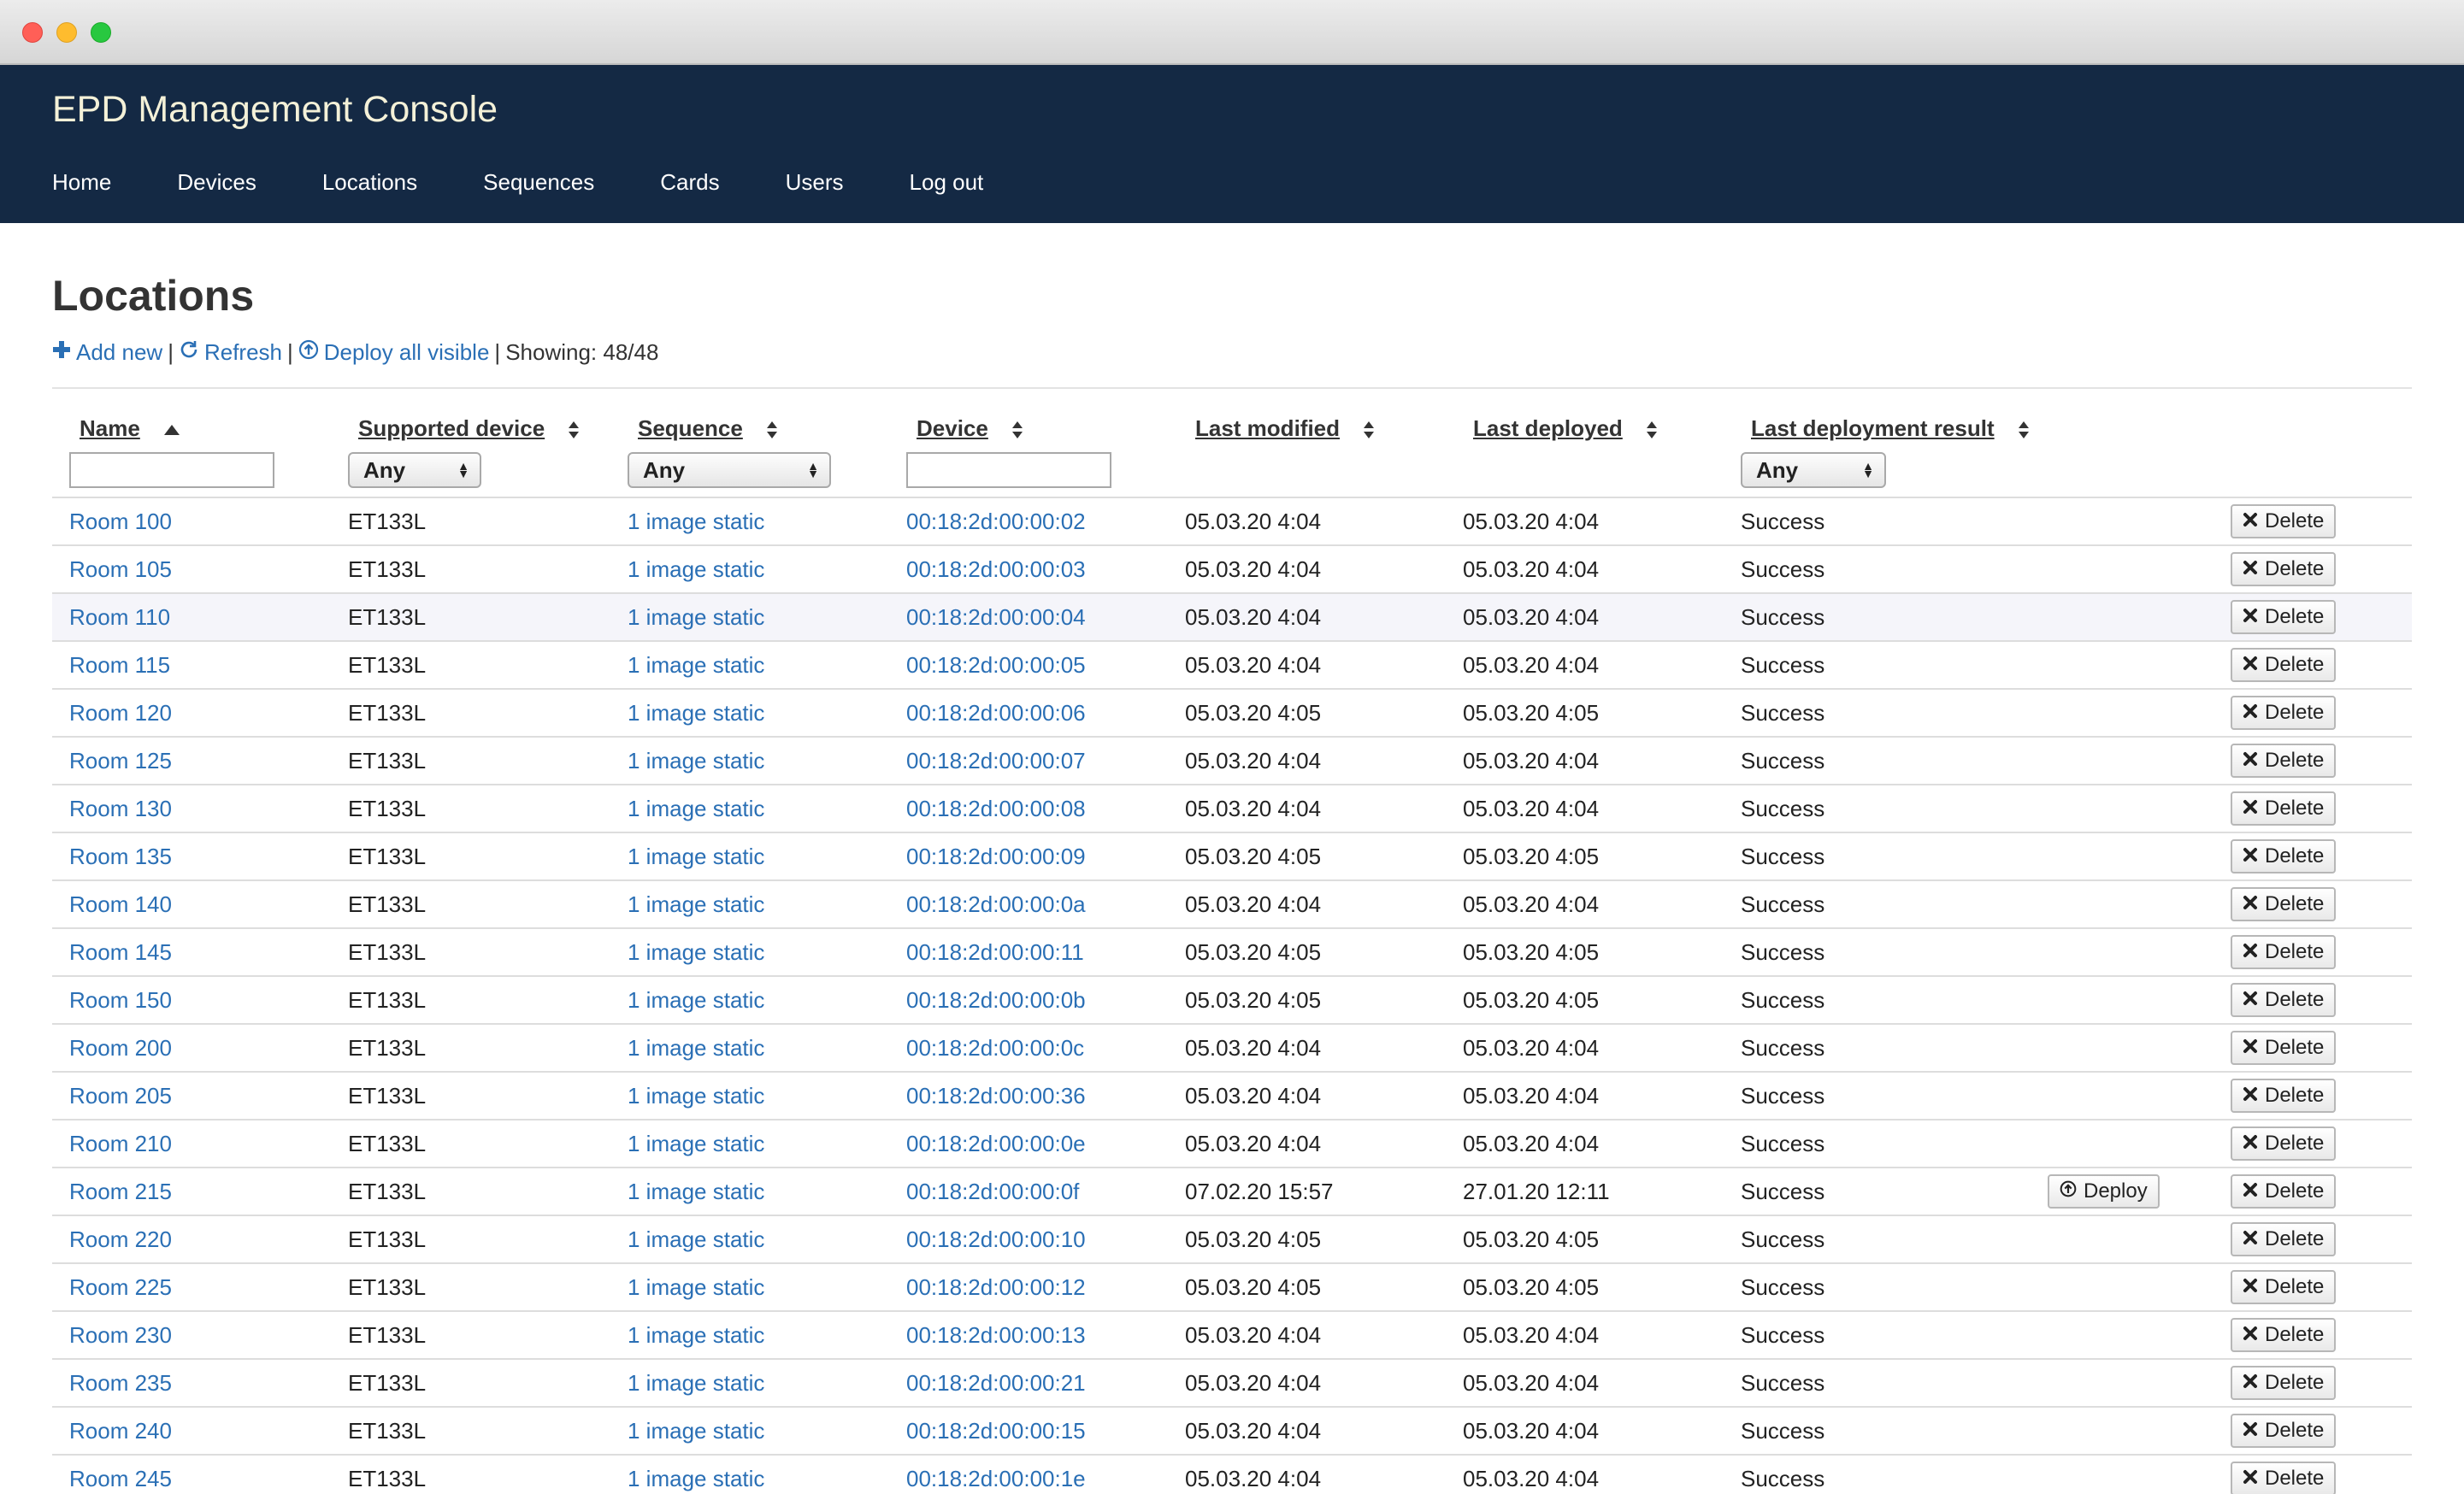 The image size is (2464, 1494). I want to click on column-header-supported-device: Supported device, so click(471, 419).